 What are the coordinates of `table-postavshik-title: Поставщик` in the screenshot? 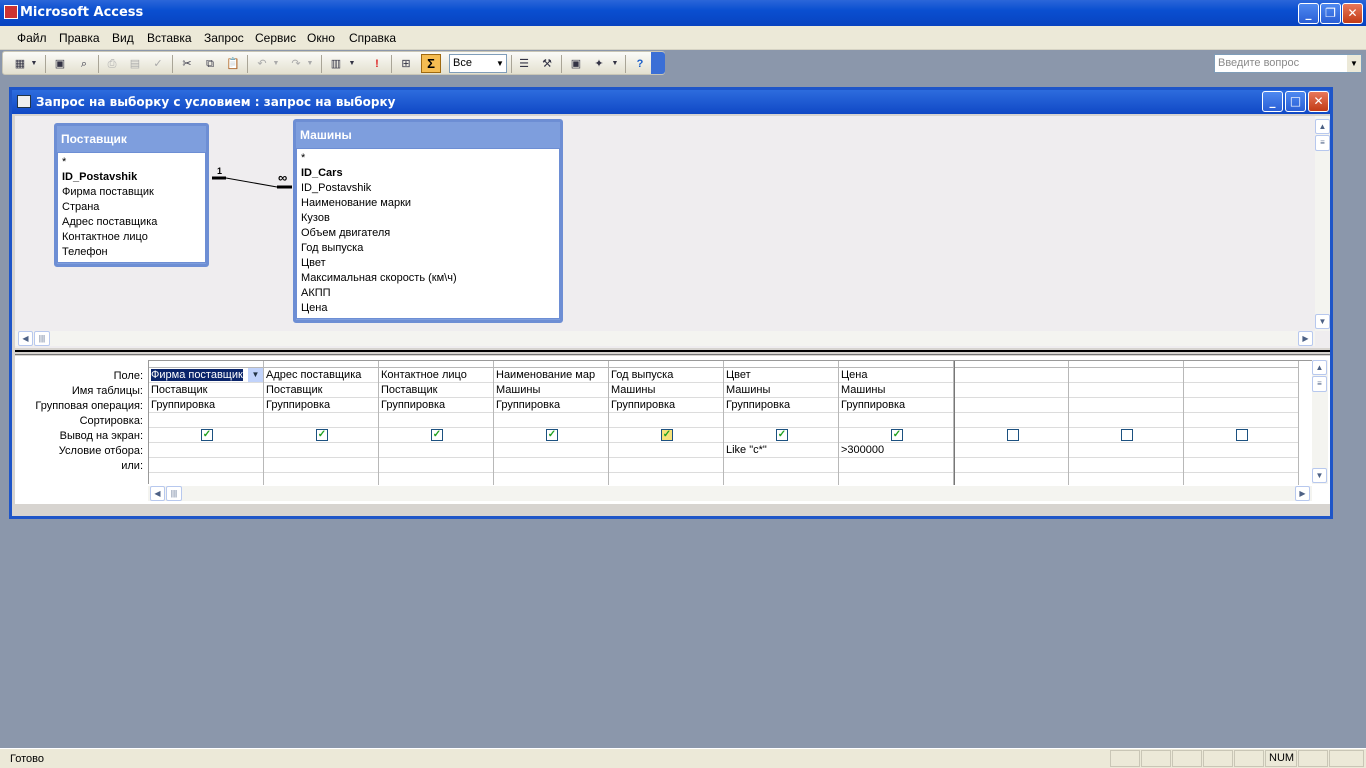 It's located at (131, 139).